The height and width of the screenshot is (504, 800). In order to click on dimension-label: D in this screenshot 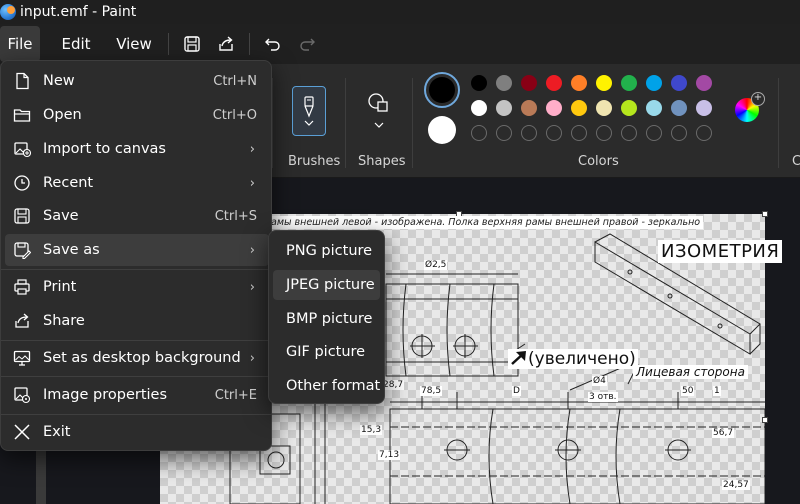, I will do `click(516, 391)`.